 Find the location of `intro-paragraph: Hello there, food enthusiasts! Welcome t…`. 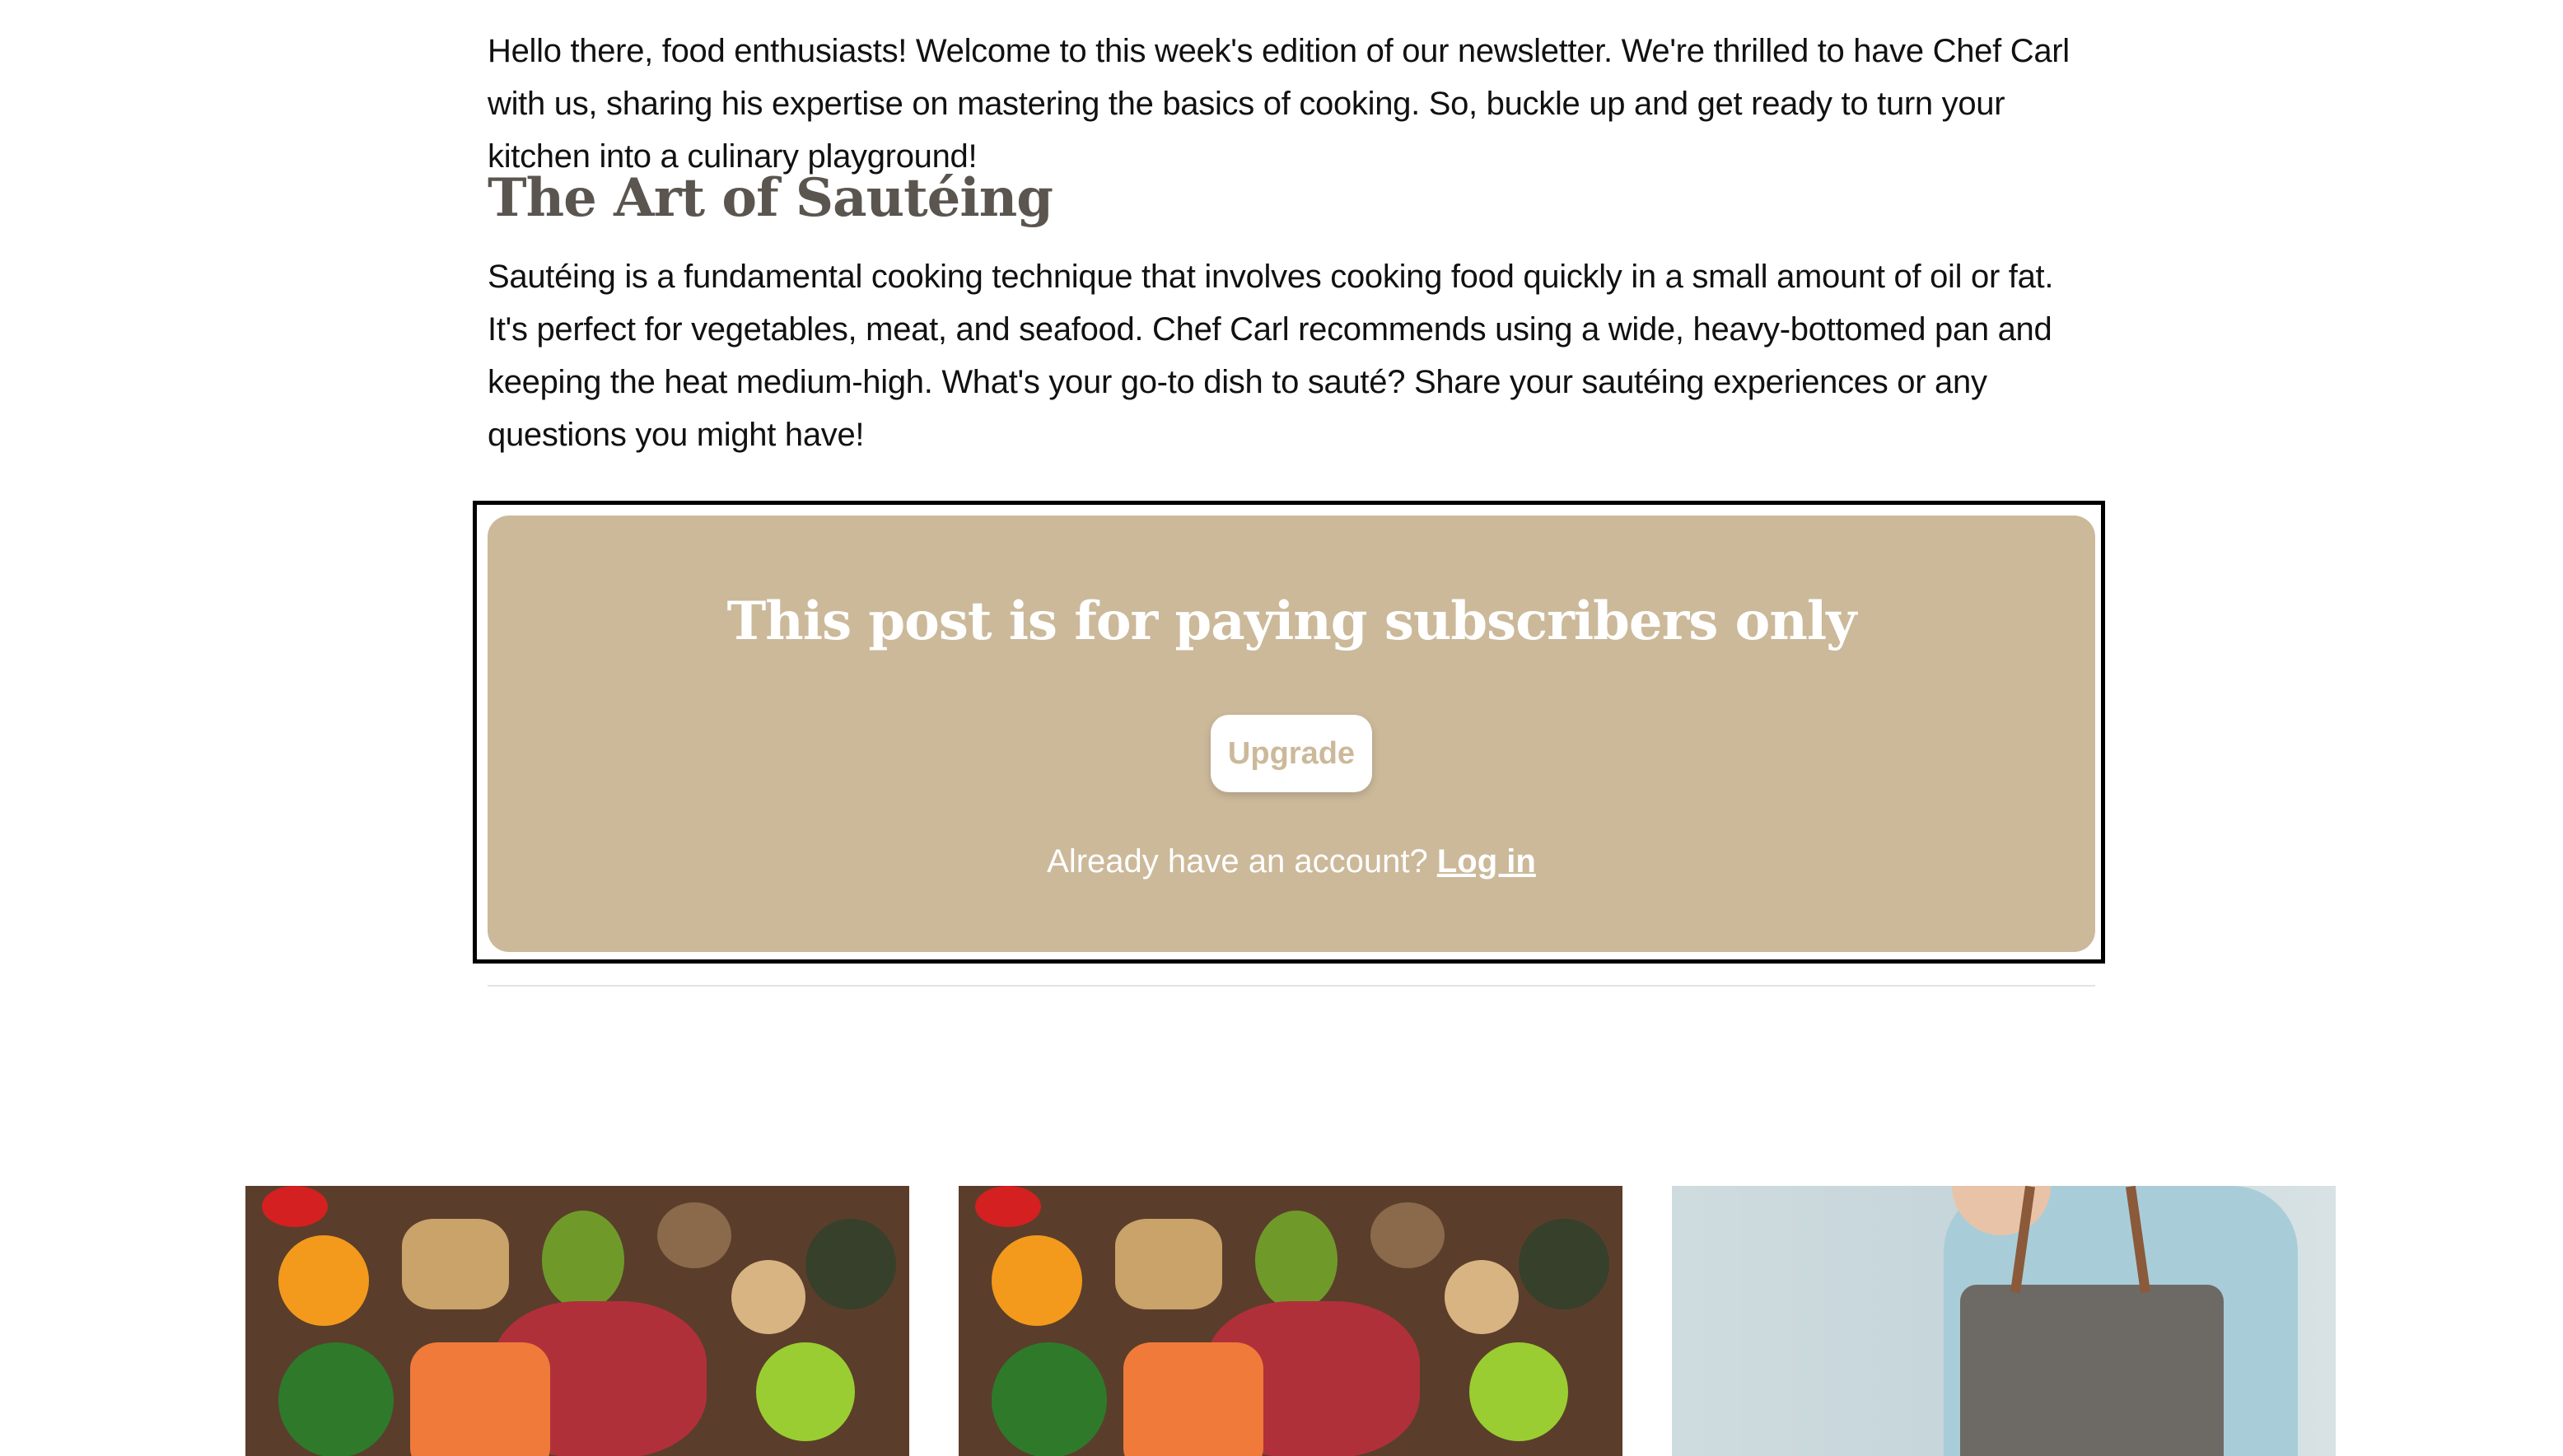

intro-paragraph: Hello there, food enthusiasts! Welcome t… is located at coordinates (1279, 104).